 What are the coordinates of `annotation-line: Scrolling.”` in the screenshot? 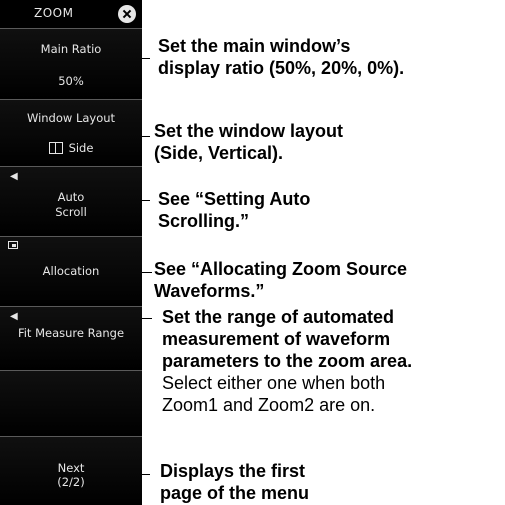 It's located at (204, 221).